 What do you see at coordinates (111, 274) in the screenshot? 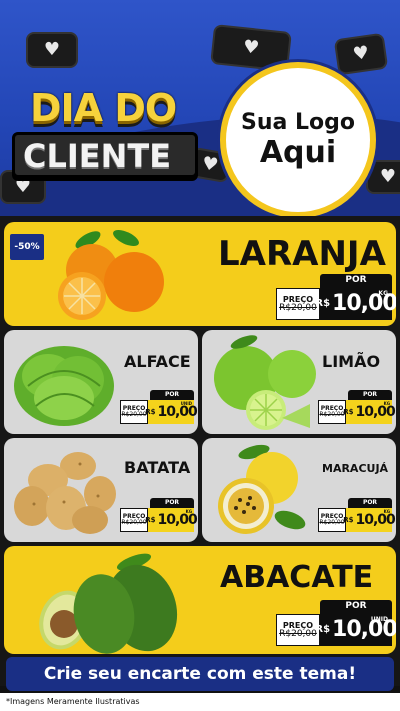
I see `orange-icon` at bounding box center [111, 274].